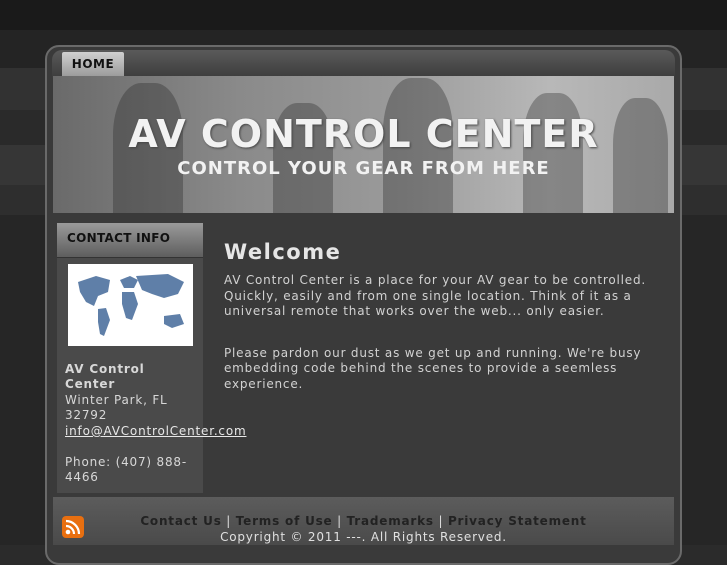 This screenshot has width=727, height=565. Describe the element at coordinates (363, 168) in the screenshot. I see `site-subtitle: CONTROL YOUR GEAR FROM HERE` at that location.